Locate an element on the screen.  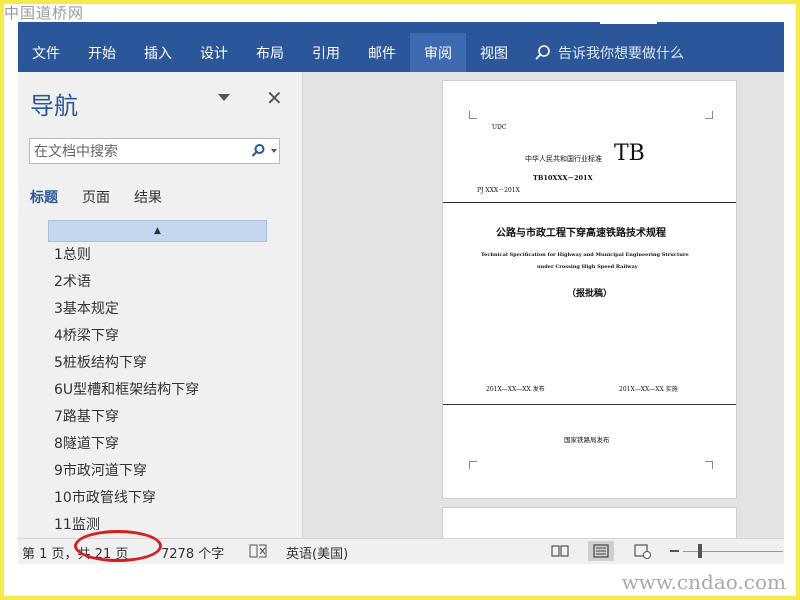
header-rule is located at coordinates (589, 202).